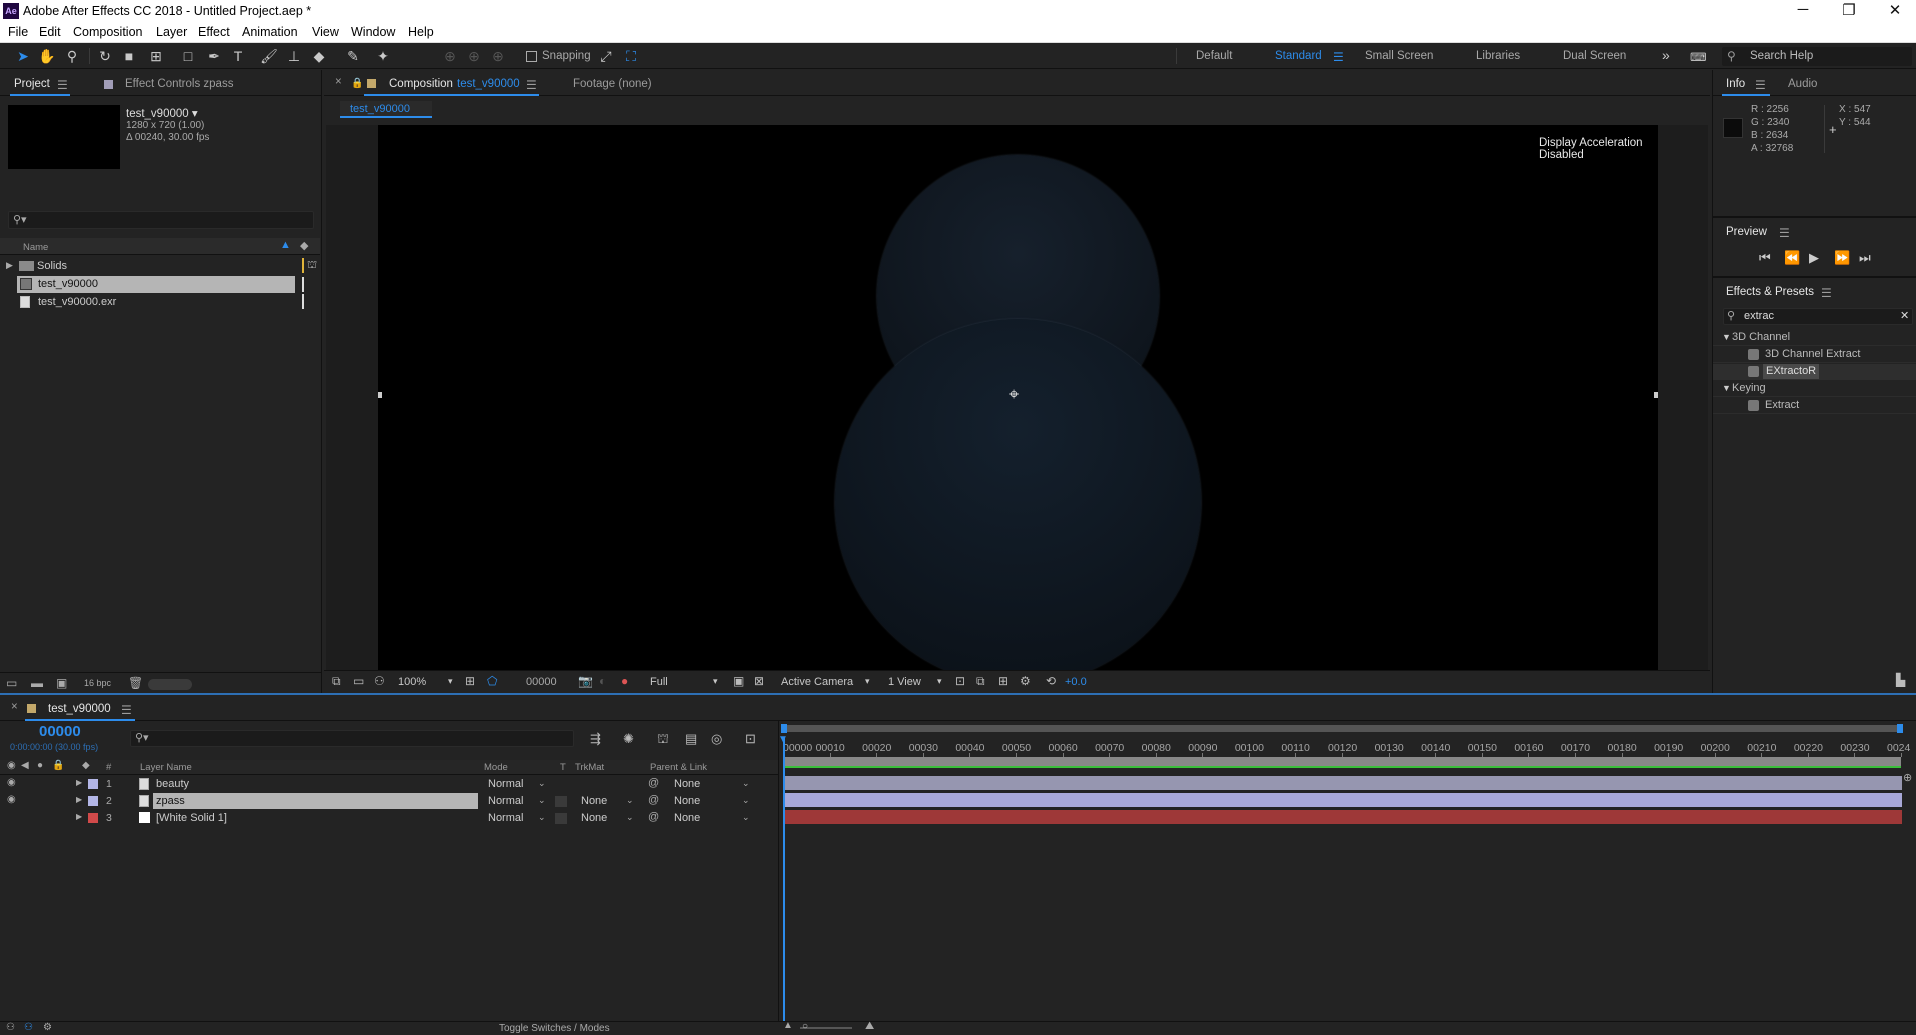 The width and height of the screenshot is (1916, 1035). What do you see at coordinates (170, 801) in the screenshot?
I see `layer-name: zpass` at bounding box center [170, 801].